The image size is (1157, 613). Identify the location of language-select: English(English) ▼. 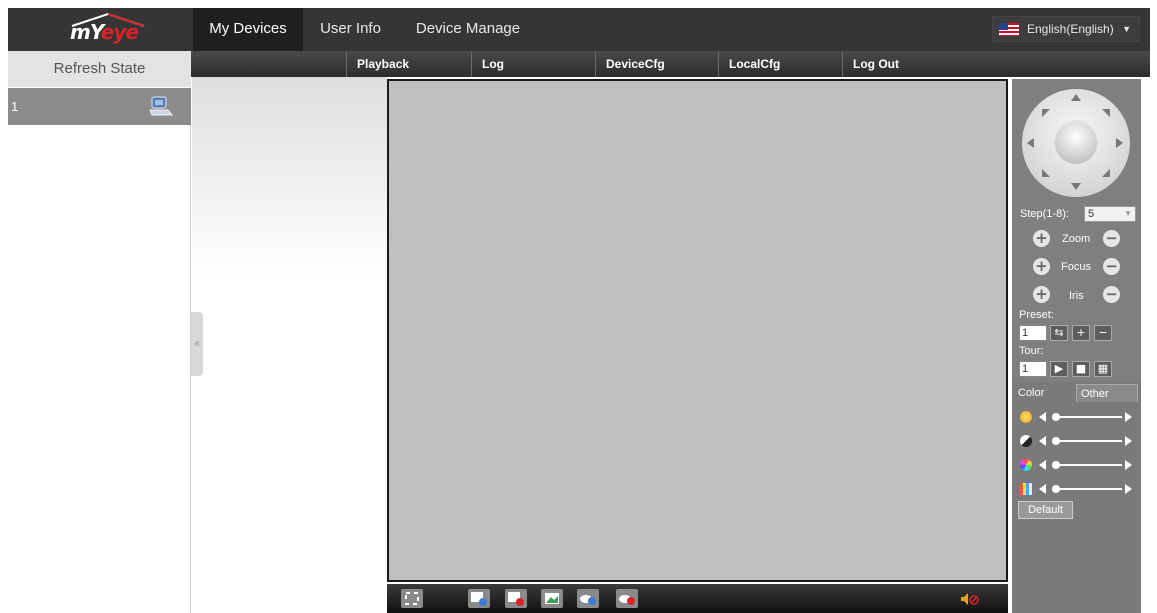
(1066, 29).